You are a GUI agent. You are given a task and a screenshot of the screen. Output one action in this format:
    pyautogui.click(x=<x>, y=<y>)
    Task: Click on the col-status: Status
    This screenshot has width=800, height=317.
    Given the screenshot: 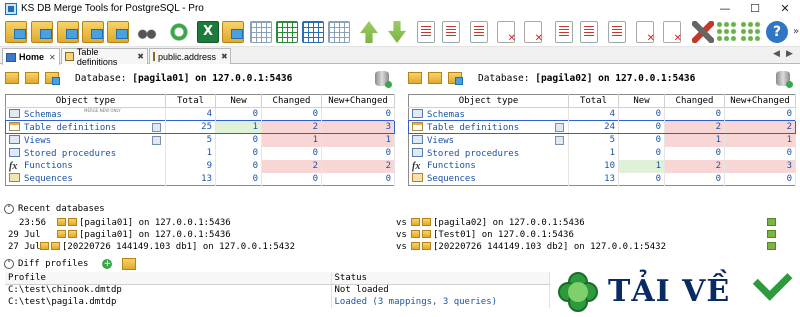 What is the action you would take?
    pyautogui.click(x=440, y=278)
    